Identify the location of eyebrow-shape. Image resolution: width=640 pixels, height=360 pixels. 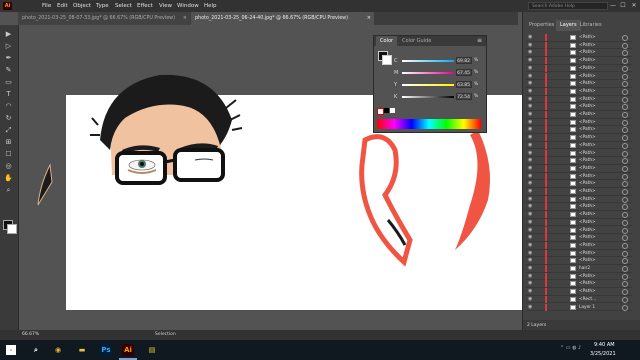
(45, 184).